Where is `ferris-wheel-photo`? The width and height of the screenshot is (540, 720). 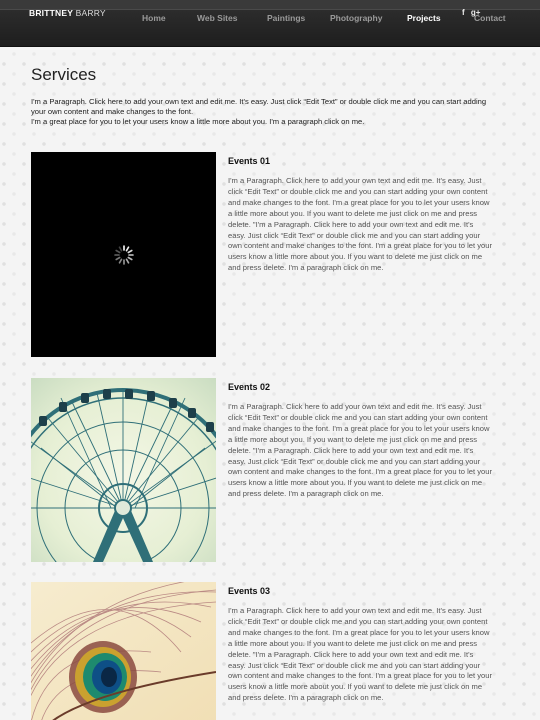
ferris-wheel-photo is located at coordinates (123, 470).